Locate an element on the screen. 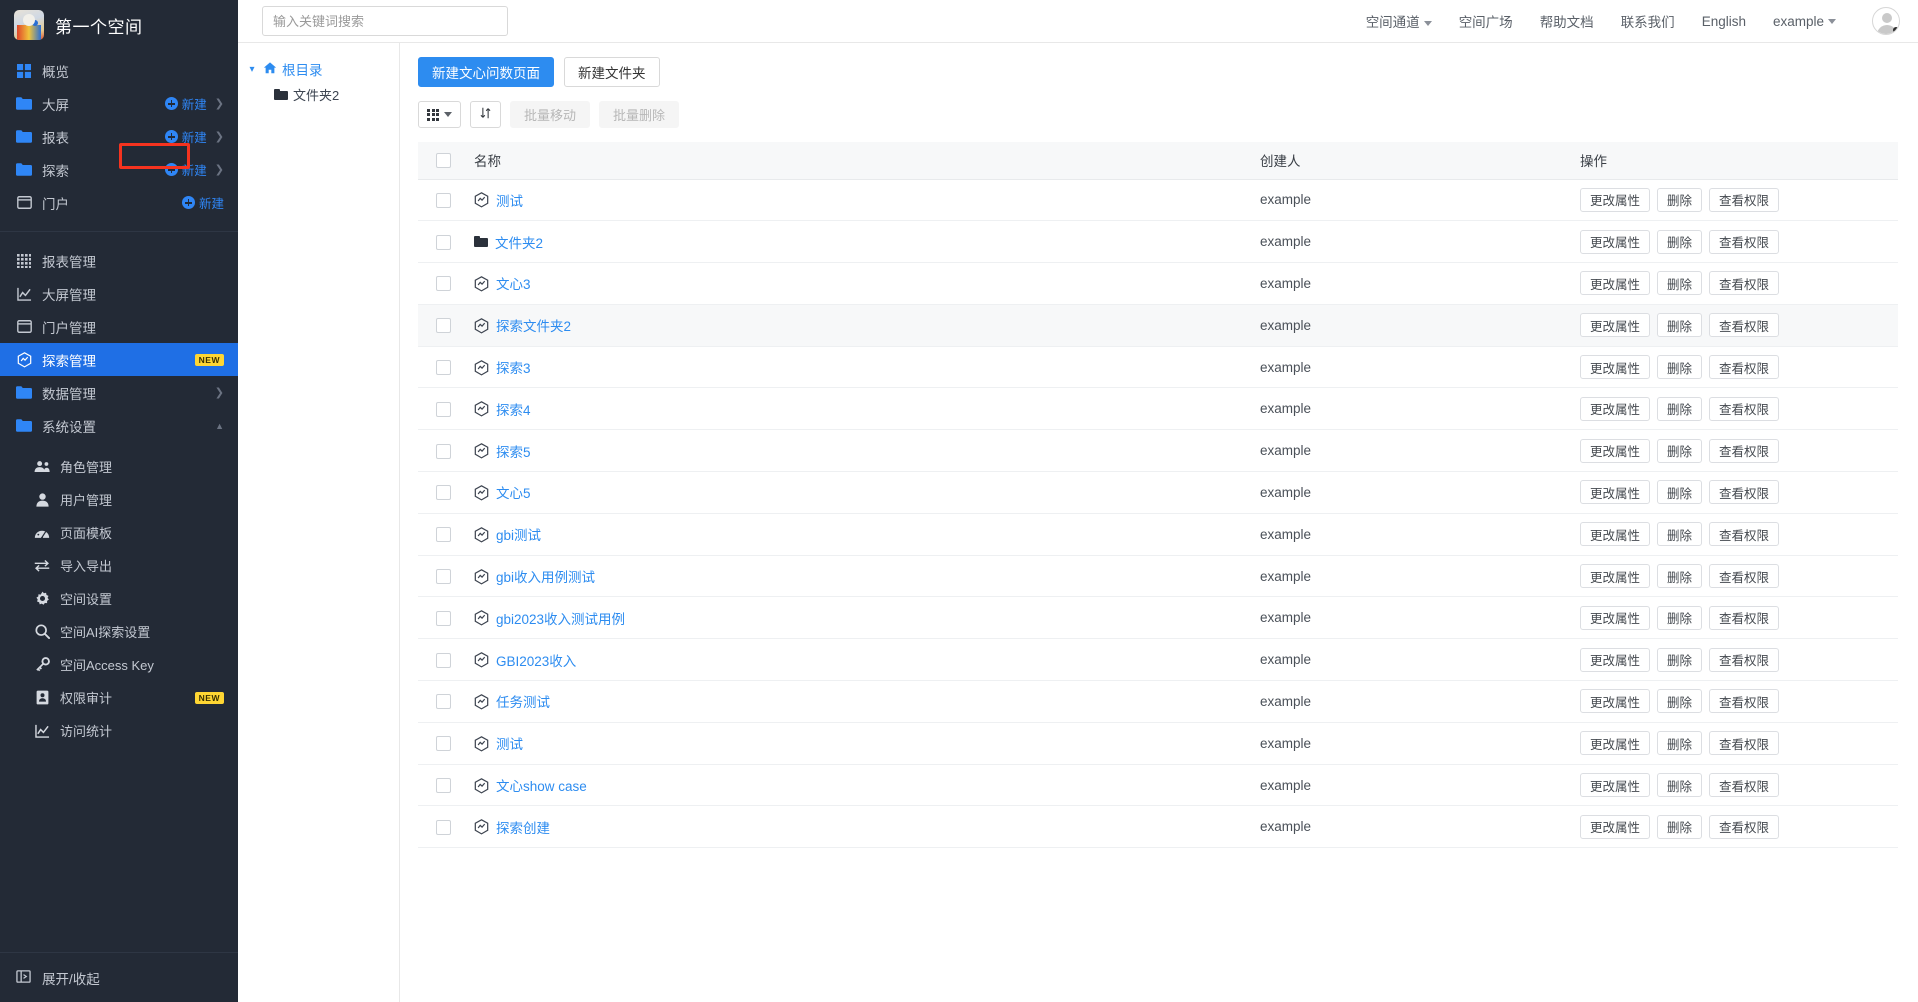 The width and height of the screenshot is (1918, 1002). topnav-space-channel: 空间通道 is located at coordinates (1399, 21).